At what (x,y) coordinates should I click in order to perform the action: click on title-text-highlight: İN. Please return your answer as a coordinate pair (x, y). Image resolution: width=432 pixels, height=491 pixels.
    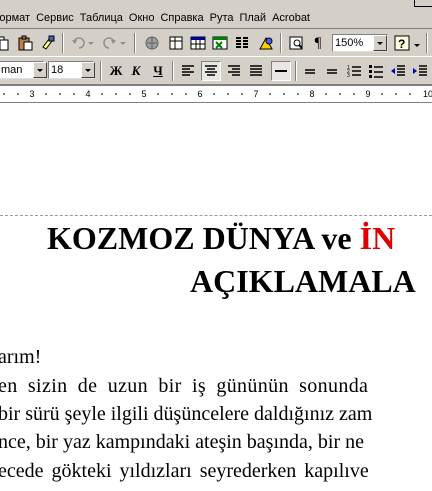
    Looking at the image, I should click on (377, 238).